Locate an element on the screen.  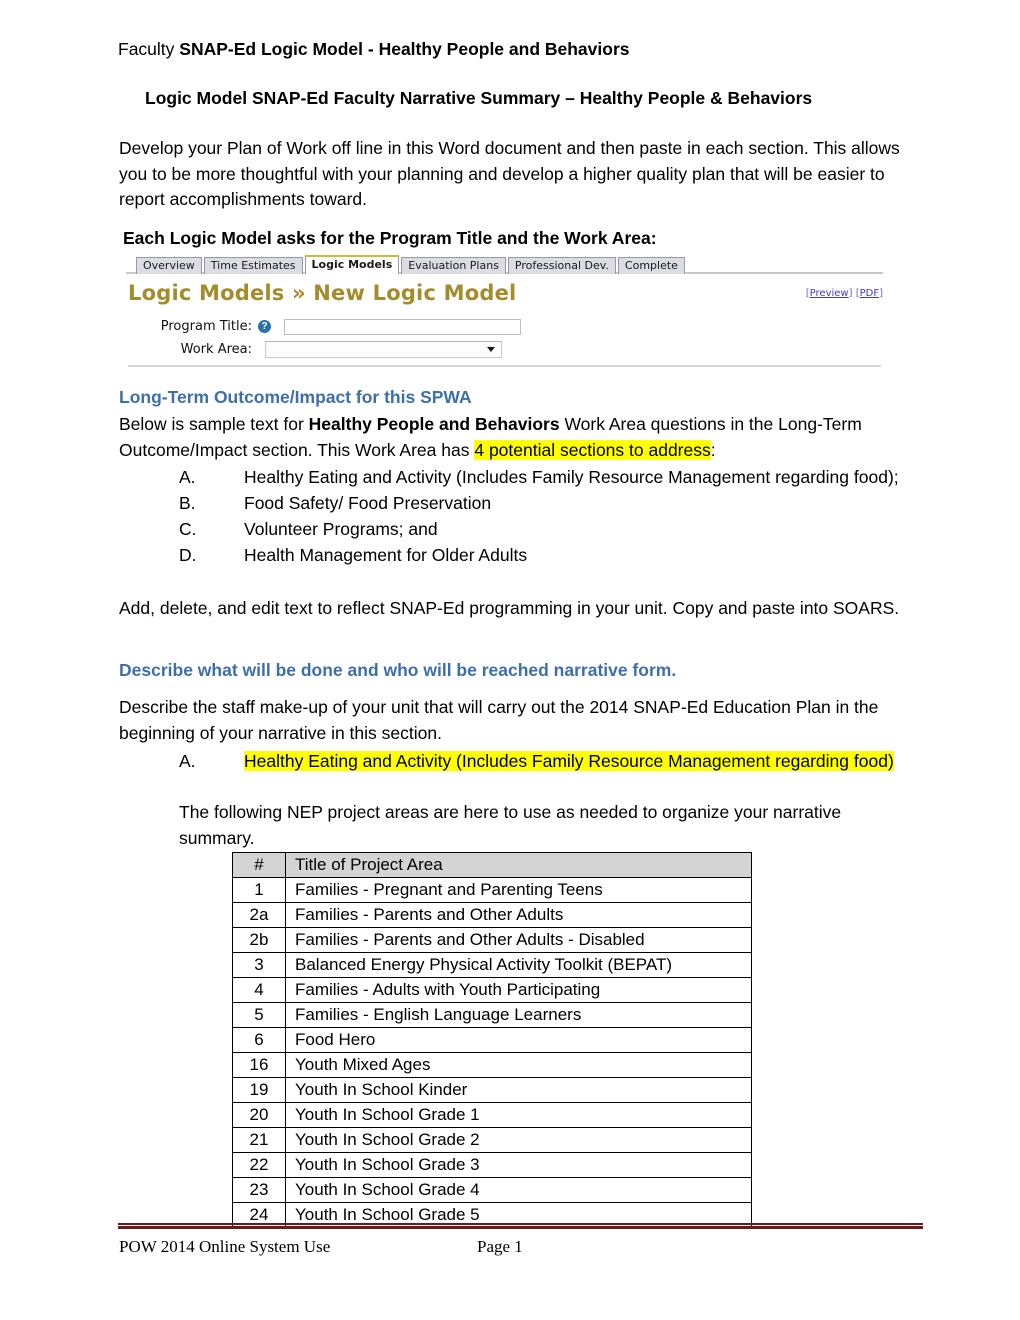
tab-time-estimates: Time Estimates is located at coordinates (253, 265).